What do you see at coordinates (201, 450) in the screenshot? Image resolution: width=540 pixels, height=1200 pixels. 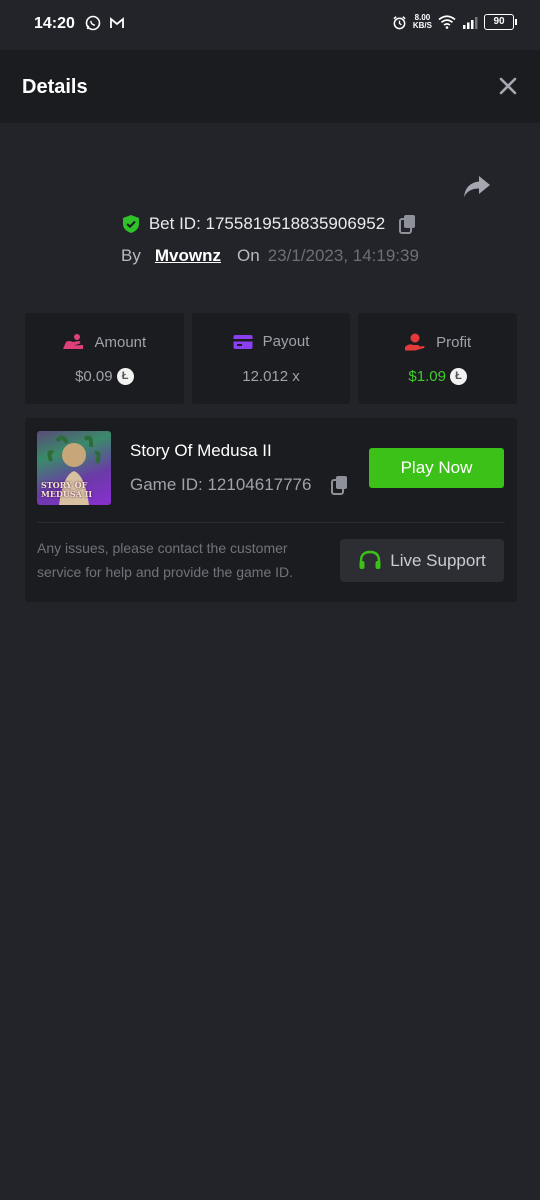 I see `game-name: Story Of Medusa II` at bounding box center [201, 450].